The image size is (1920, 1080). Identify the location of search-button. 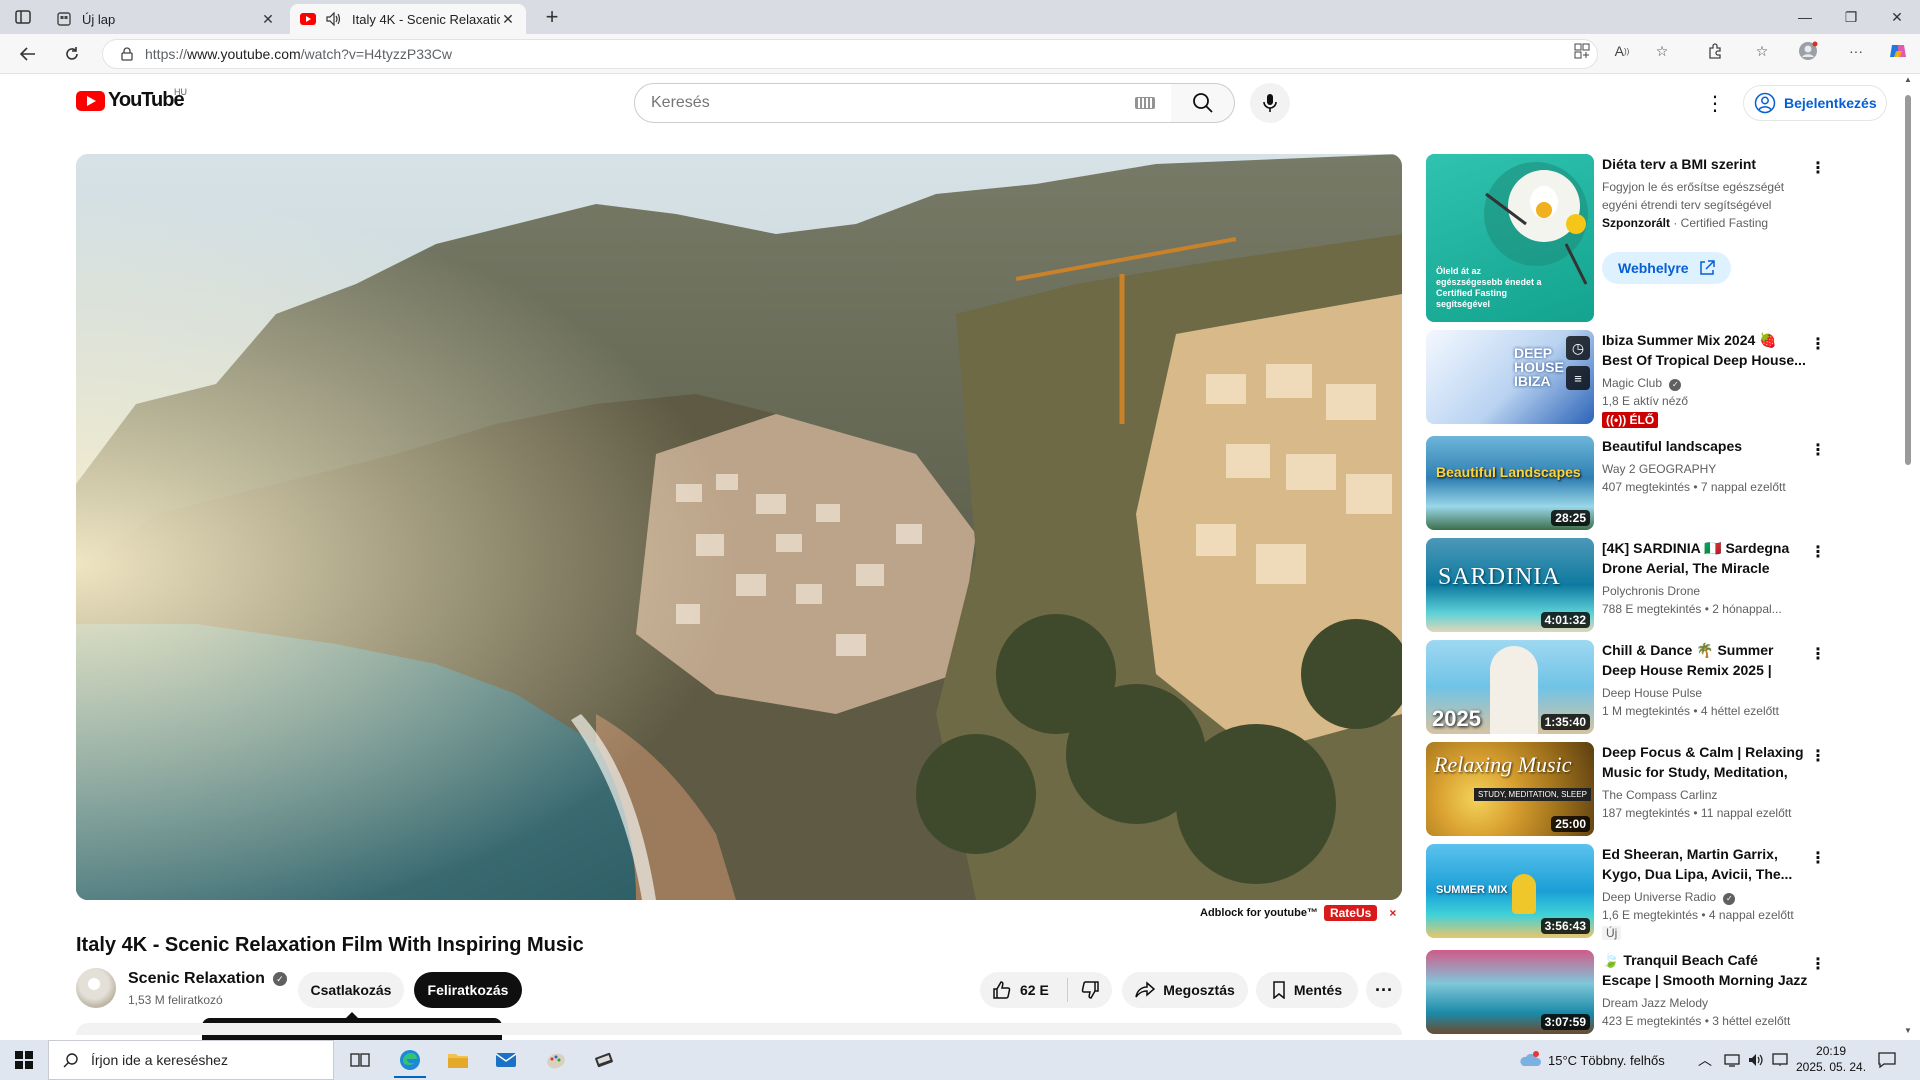
(1203, 103).